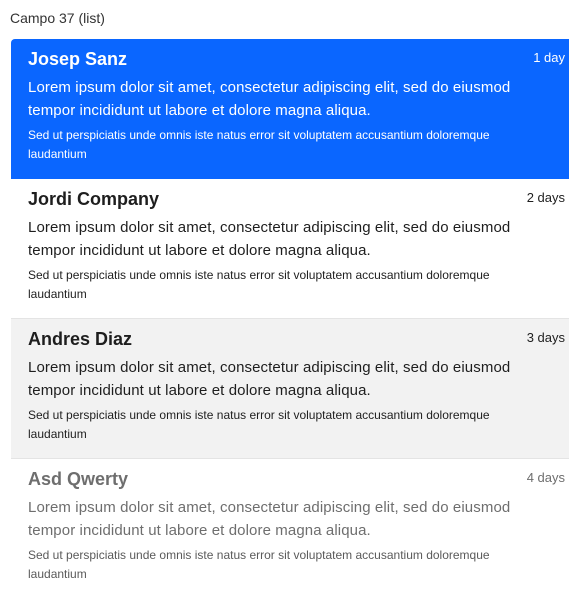 Image resolution: width=569 pixels, height=594 pixels. Describe the element at coordinates (545, 477) in the screenshot. I see `list-item-time: 4 days` at that location.